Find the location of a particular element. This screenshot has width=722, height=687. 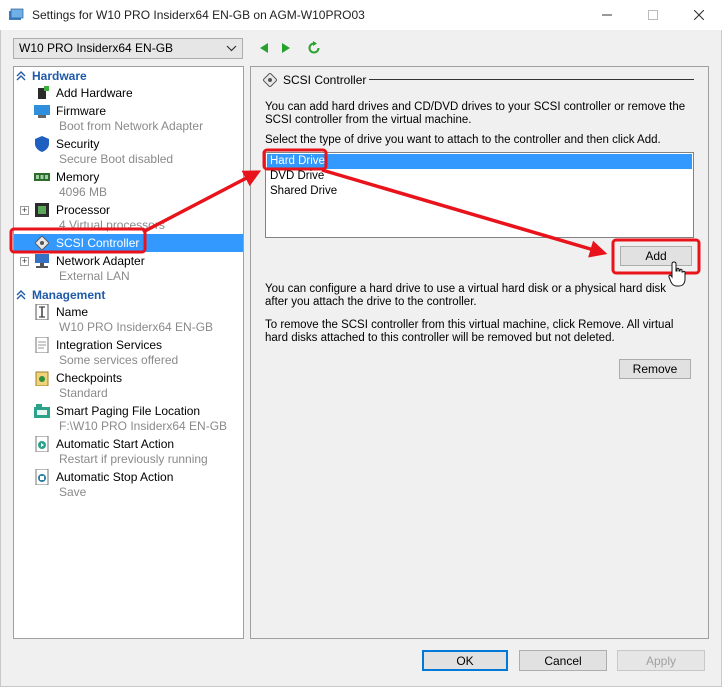

add-hardware-icon is located at coordinates (42, 93).